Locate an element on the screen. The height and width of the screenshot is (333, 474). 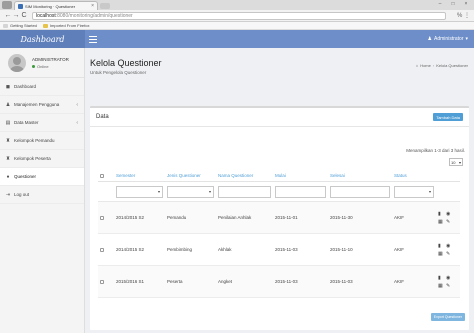
user-name: ADMINISTRATOR is located at coordinates (50, 59).